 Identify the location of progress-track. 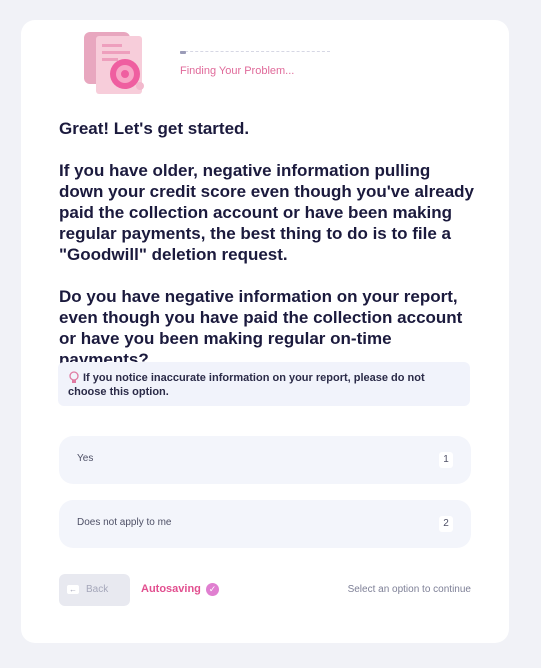
(255, 53).